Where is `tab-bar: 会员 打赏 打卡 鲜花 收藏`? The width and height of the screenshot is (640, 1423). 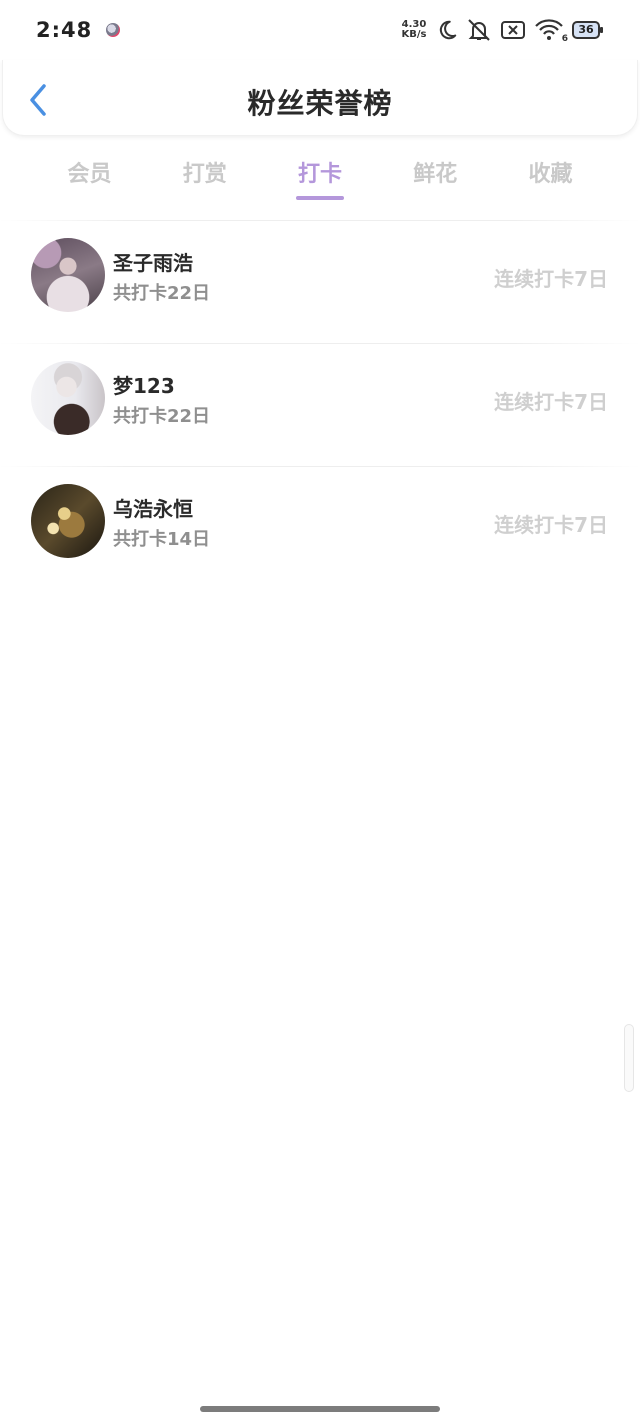
tab-bar: 会员 打赏 打卡 鲜花 收藏 is located at coordinates (320, 178).